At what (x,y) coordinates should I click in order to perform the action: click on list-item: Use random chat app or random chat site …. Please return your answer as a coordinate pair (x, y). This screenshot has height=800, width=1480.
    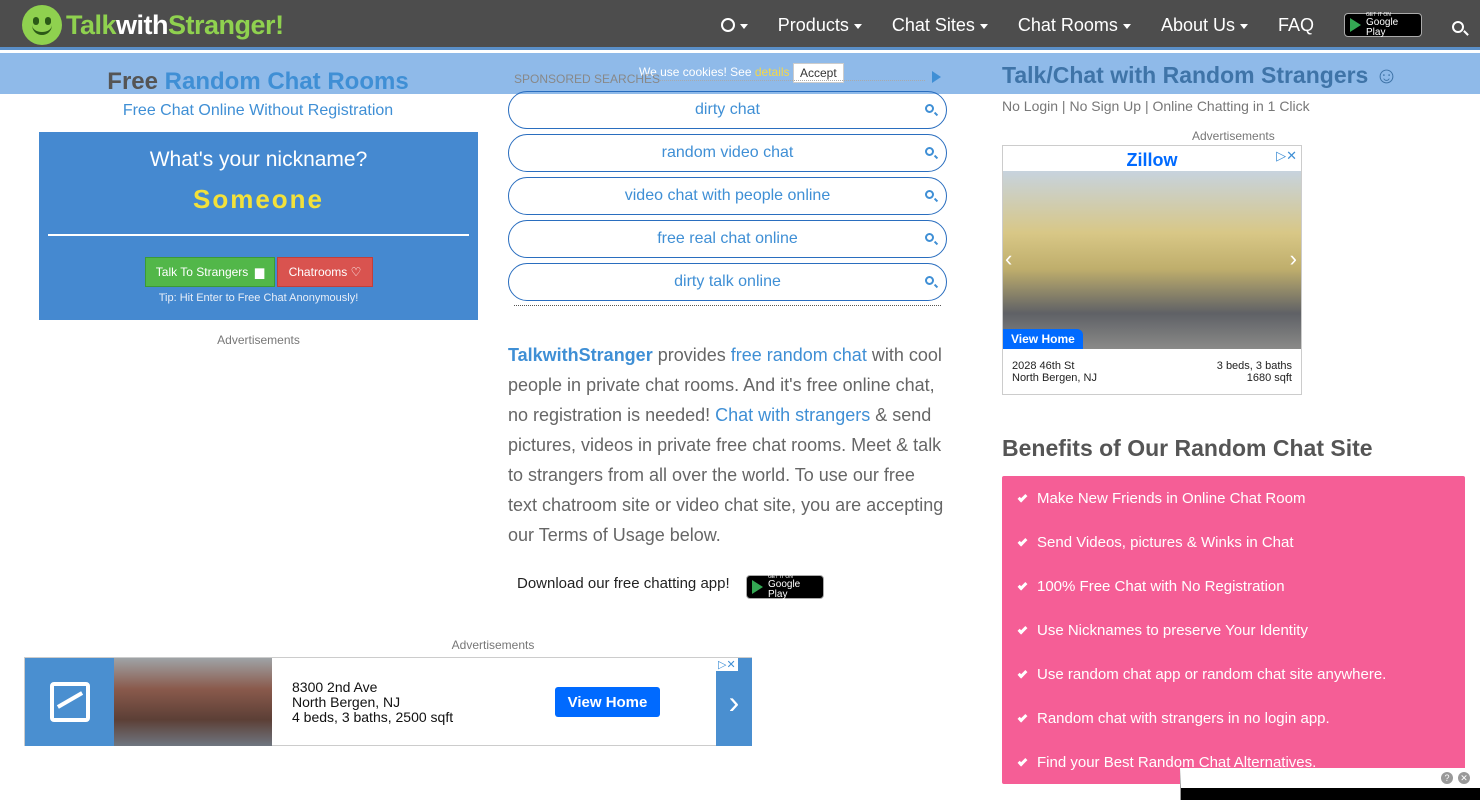
    Looking at the image, I should click on (1201, 674).